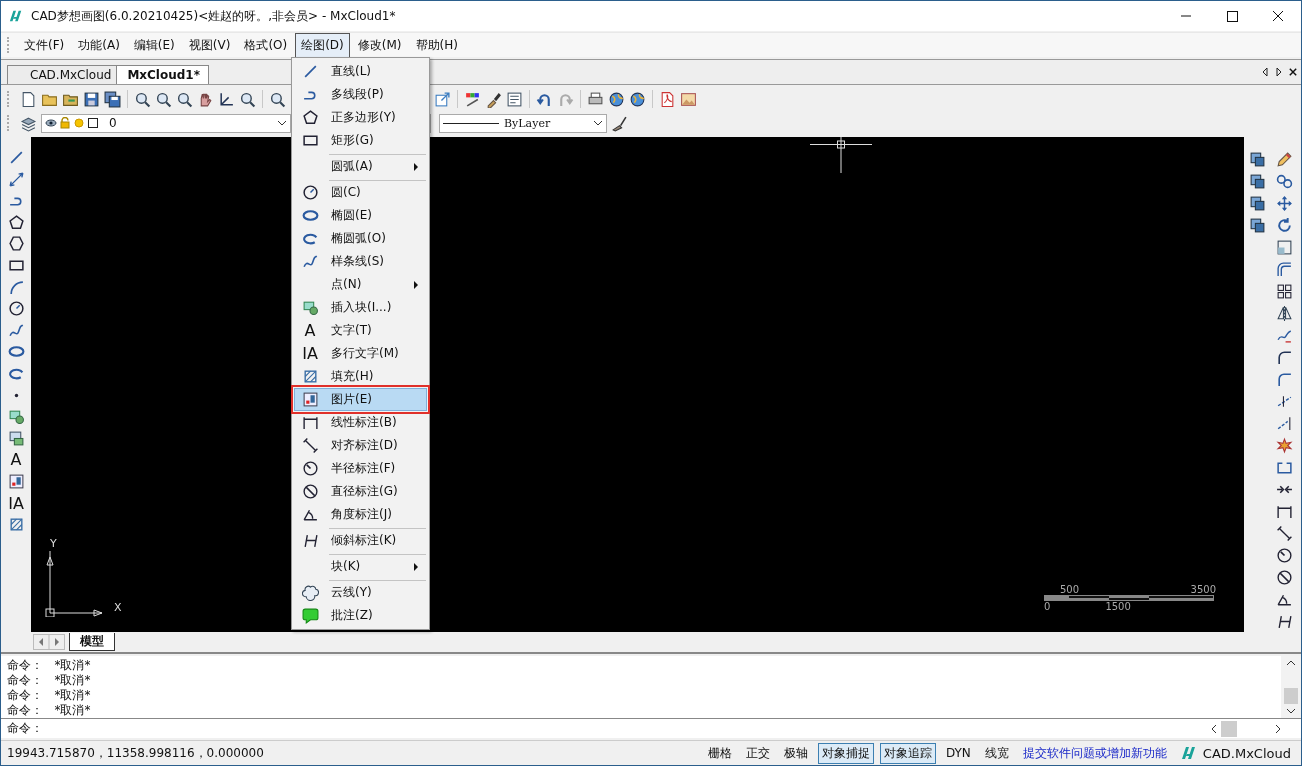 The image size is (1302, 766). Describe the element at coordinates (16, 287) in the screenshot. I see `arc-icon` at that location.